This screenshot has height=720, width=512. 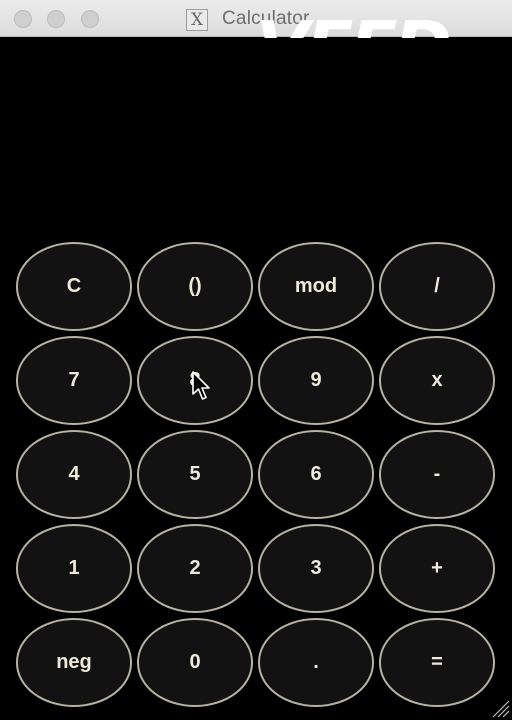 What do you see at coordinates (197, 20) in the screenshot?
I see `x11-app-icon: X` at bounding box center [197, 20].